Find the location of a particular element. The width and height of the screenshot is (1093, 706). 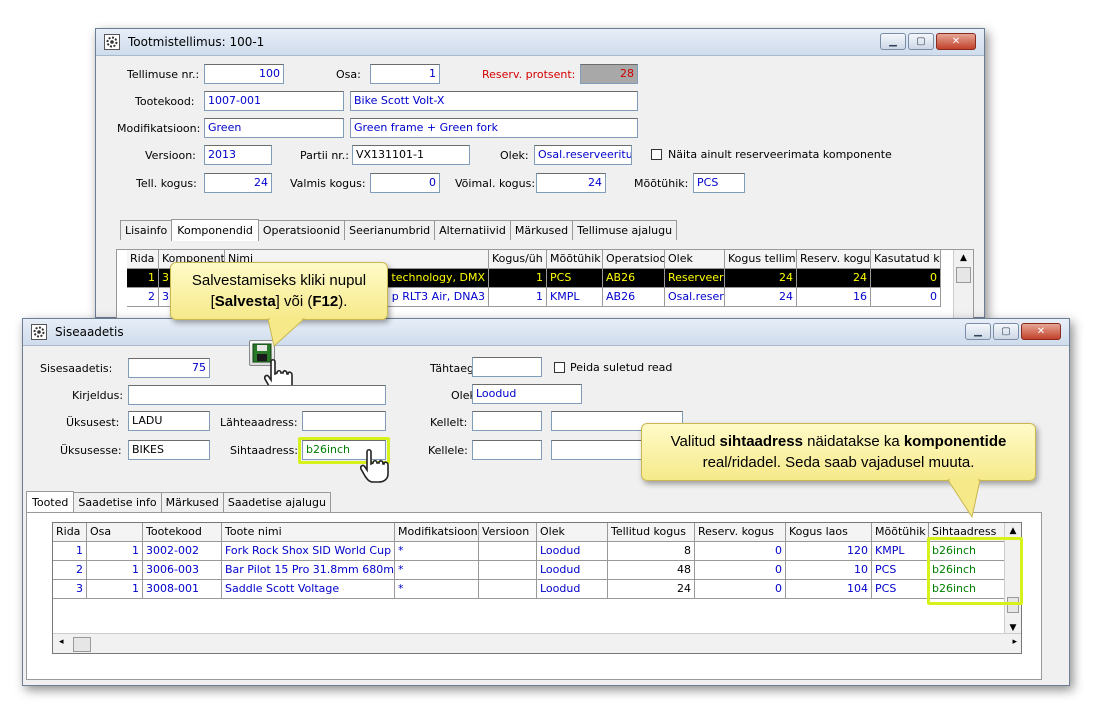

cell: 0 is located at coordinates (740, 570).